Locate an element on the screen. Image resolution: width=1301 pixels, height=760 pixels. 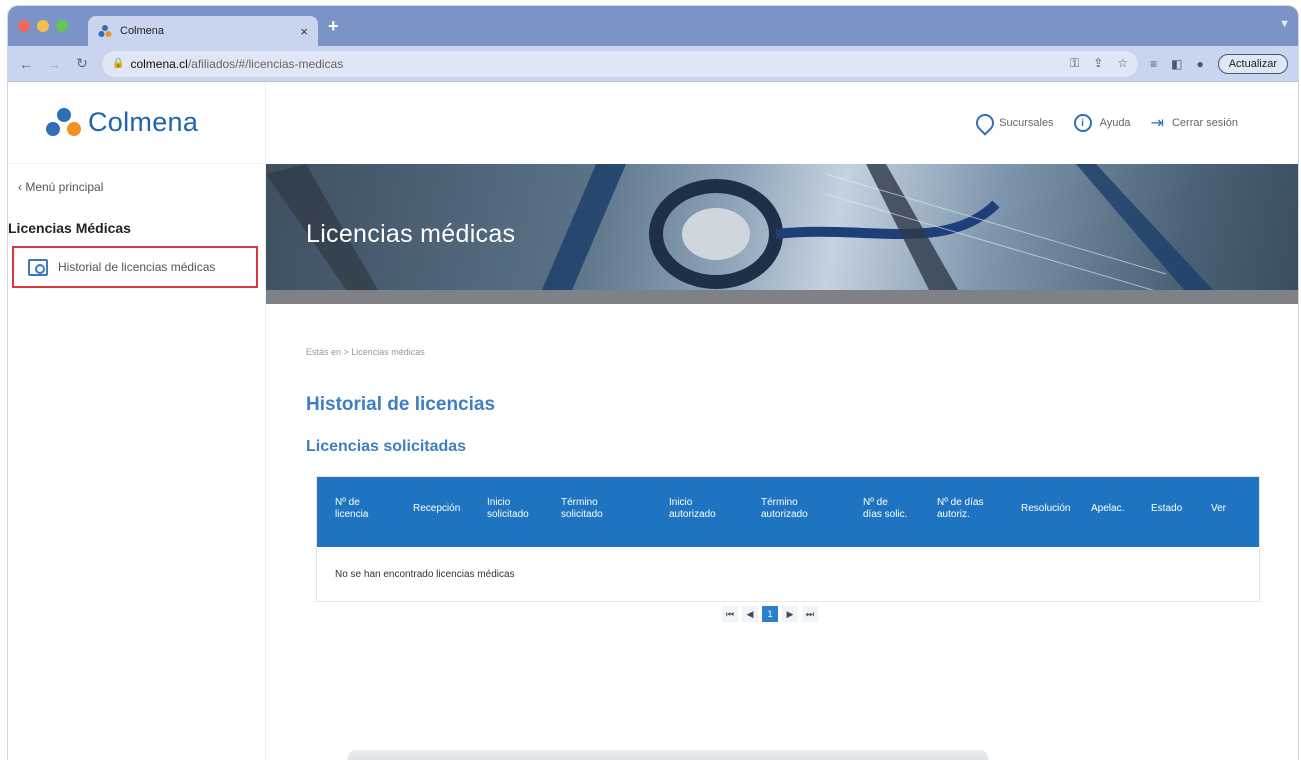
browser-tabbar: Colmena × + ▼ is located at coordinates (653, 26).